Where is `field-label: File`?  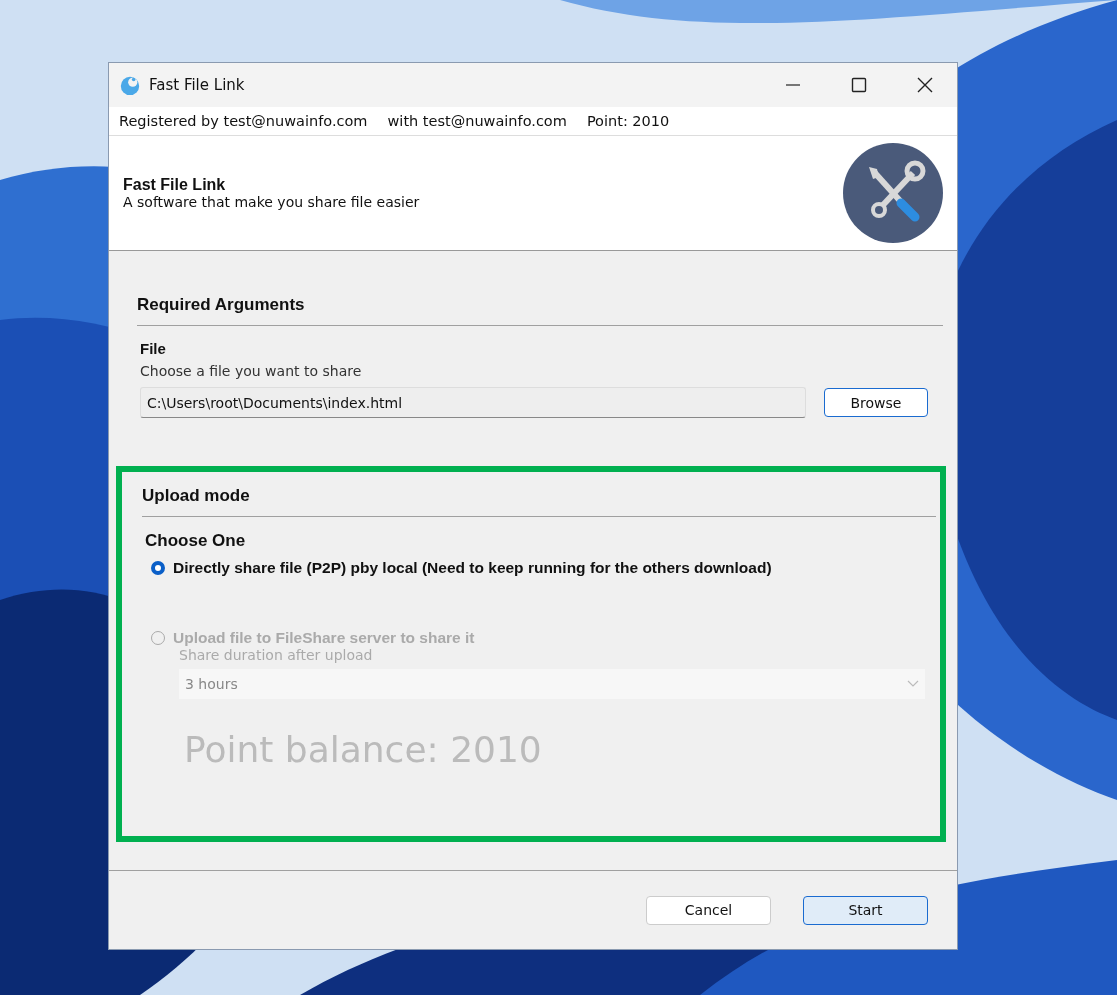 field-label: File is located at coordinates (153, 348).